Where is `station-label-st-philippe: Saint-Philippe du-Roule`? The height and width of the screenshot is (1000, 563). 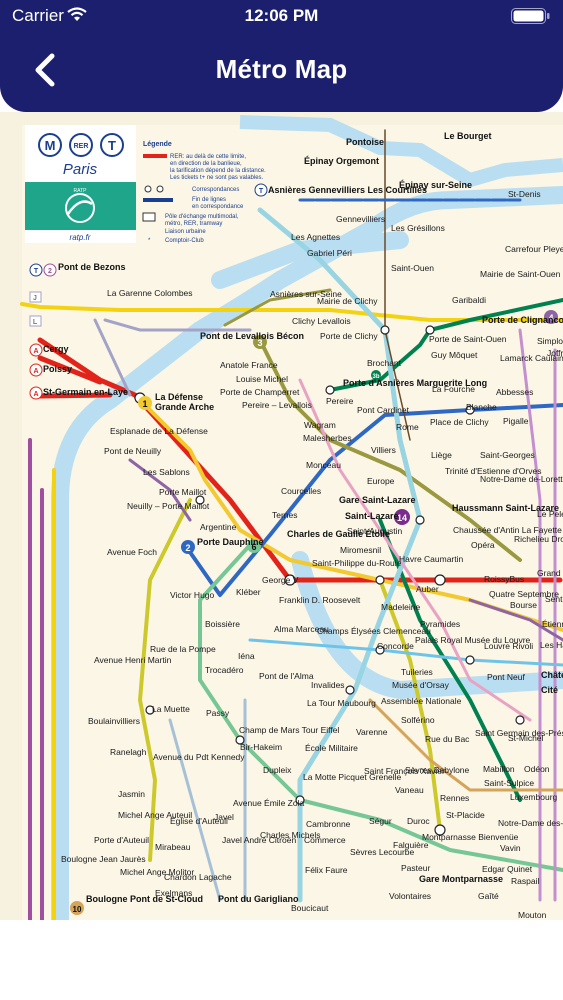
station-label-st-philippe: Saint-Philippe du-Roule is located at coordinates (357, 563).